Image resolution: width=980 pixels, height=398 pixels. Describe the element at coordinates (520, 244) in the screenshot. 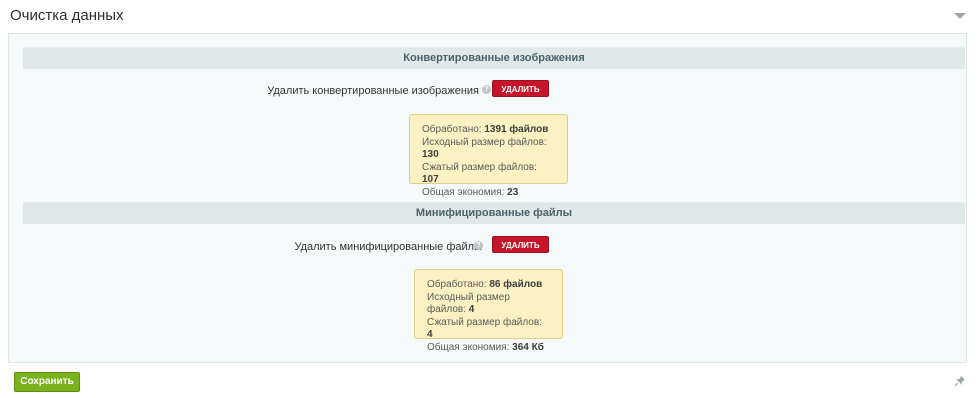

I see `delete-minified-files-button: УДАЛИТЬ` at that location.